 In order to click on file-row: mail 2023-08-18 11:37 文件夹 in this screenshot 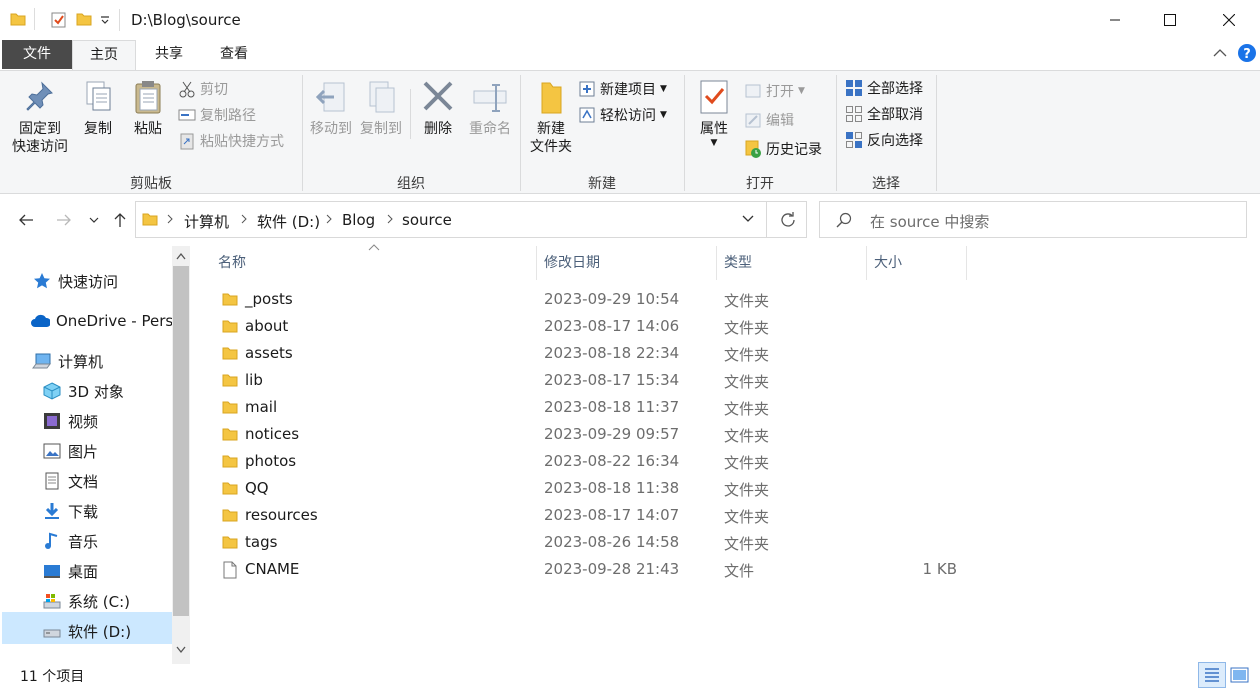, I will do `click(598, 407)`.